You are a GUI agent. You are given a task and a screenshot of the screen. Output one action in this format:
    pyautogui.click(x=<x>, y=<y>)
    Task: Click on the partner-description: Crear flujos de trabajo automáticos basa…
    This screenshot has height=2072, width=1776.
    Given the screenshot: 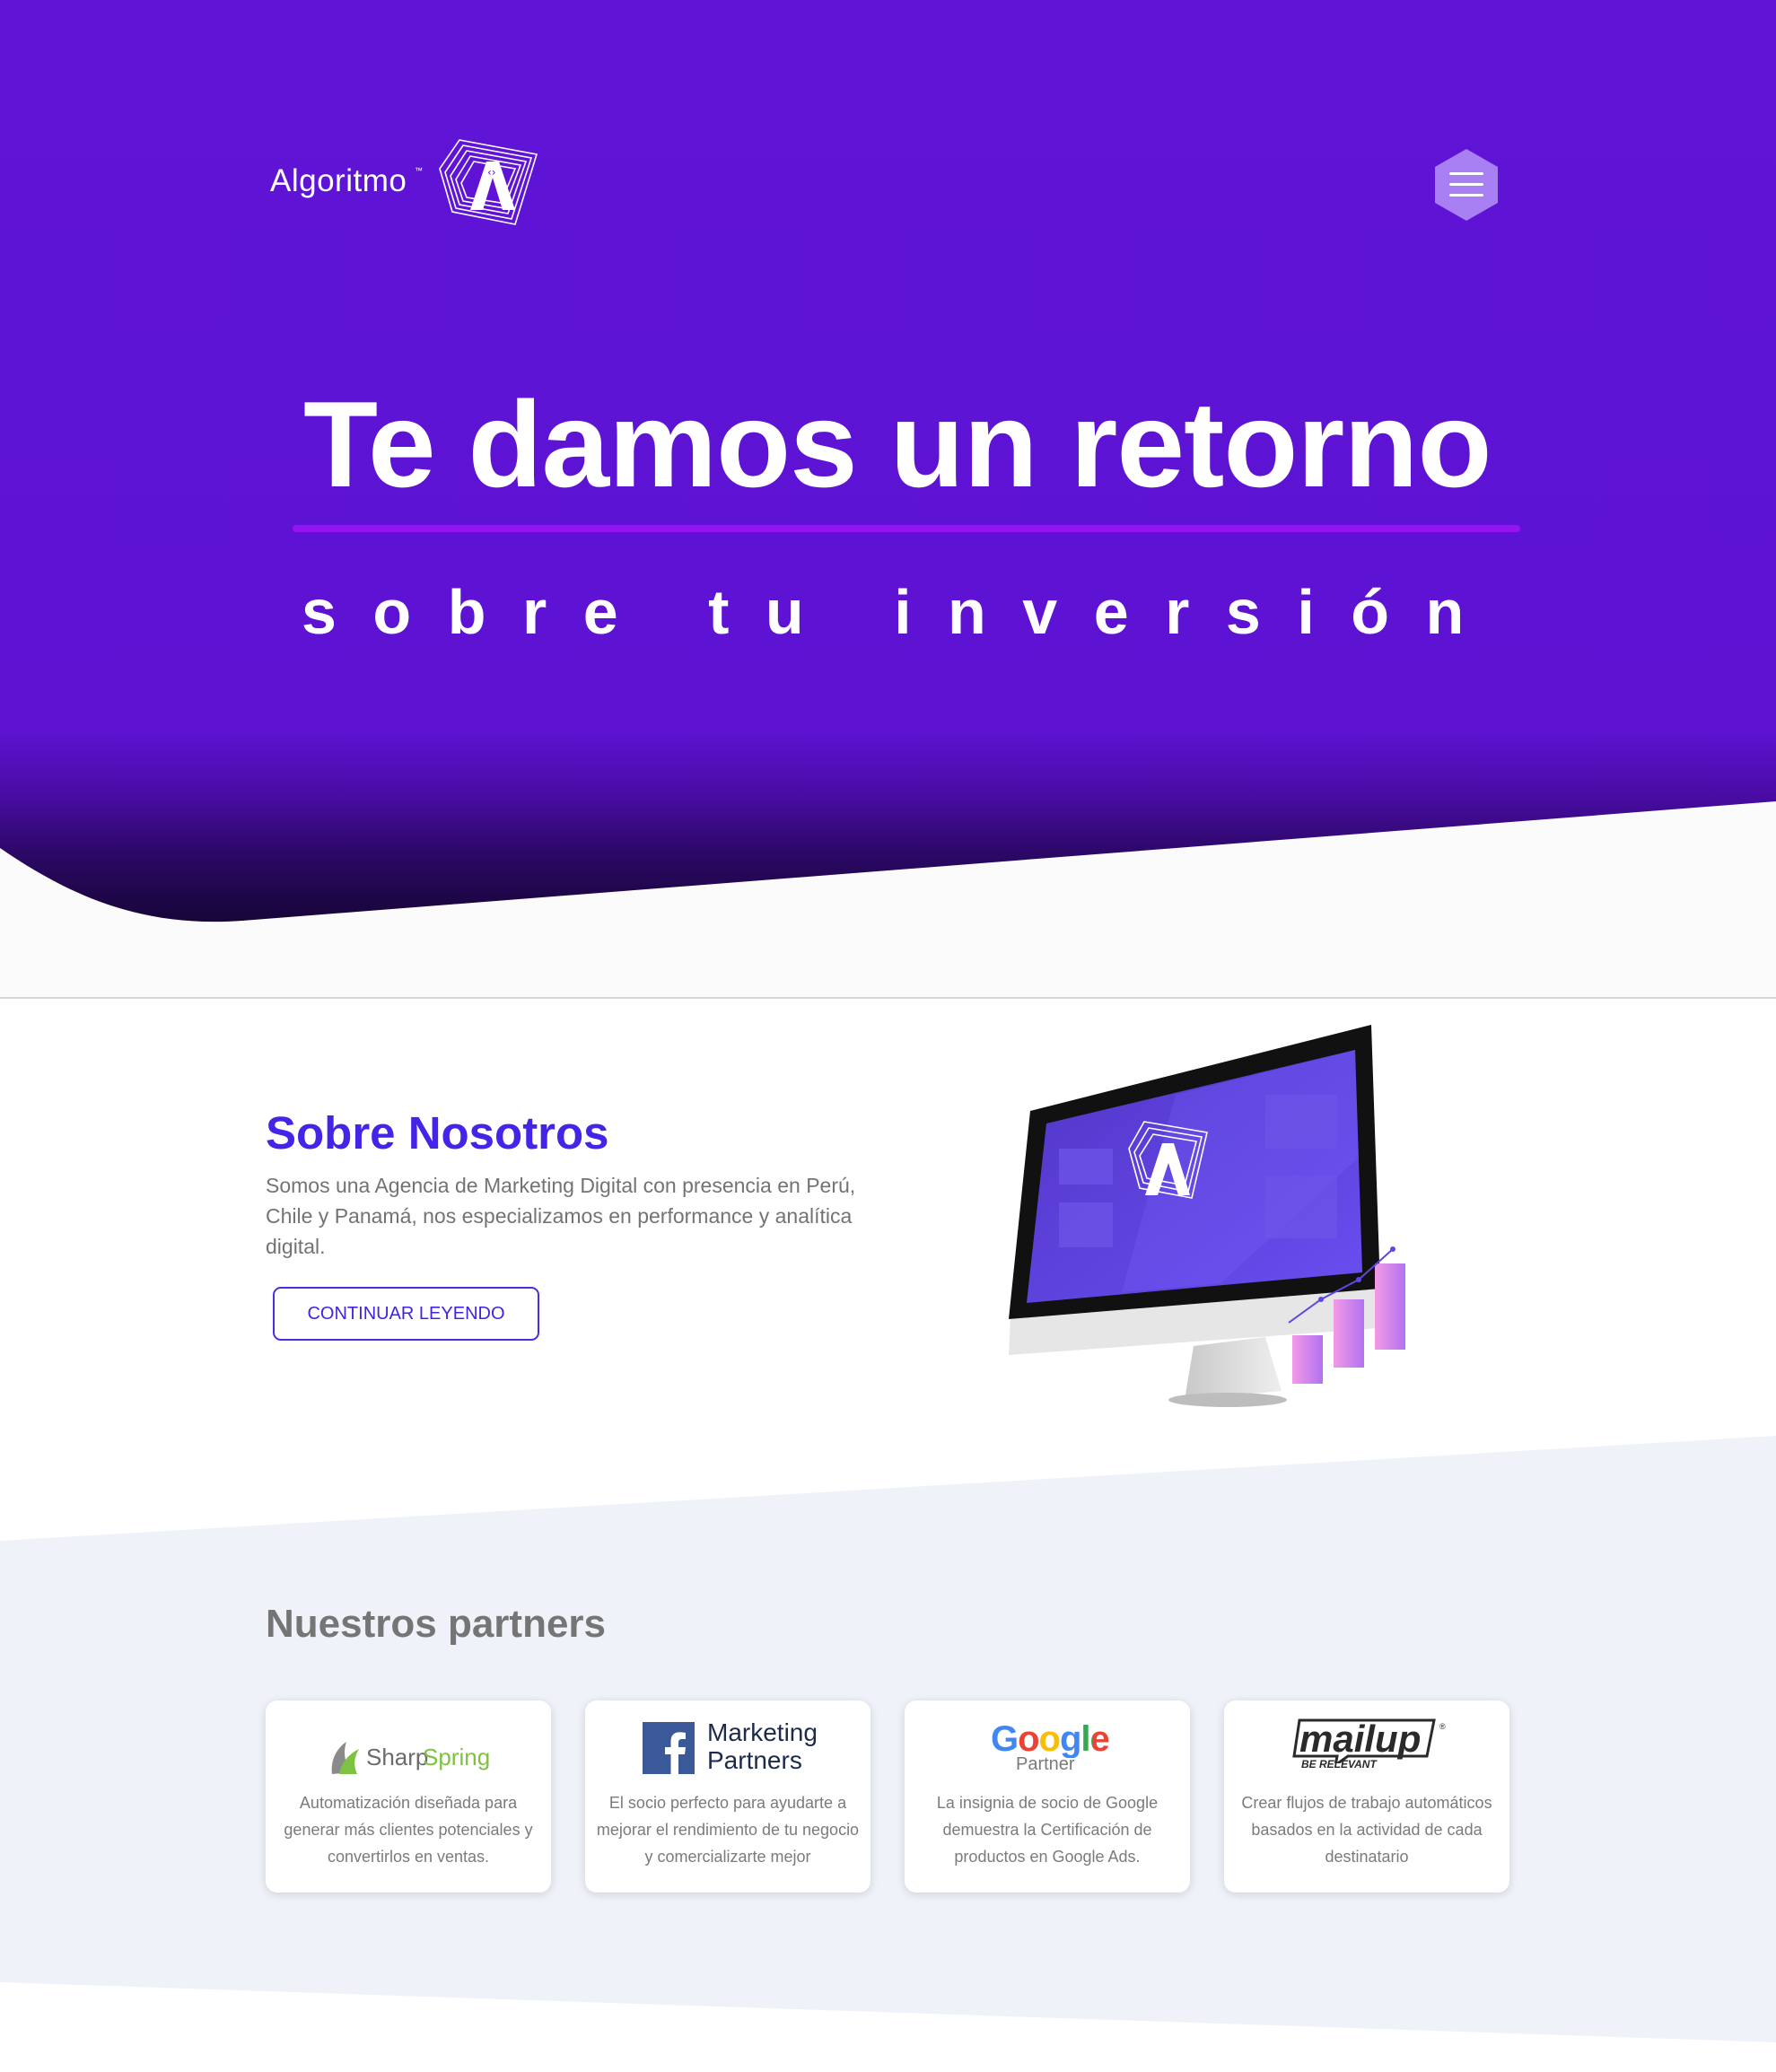 What is the action you would take?
    pyautogui.click(x=1366, y=1830)
    